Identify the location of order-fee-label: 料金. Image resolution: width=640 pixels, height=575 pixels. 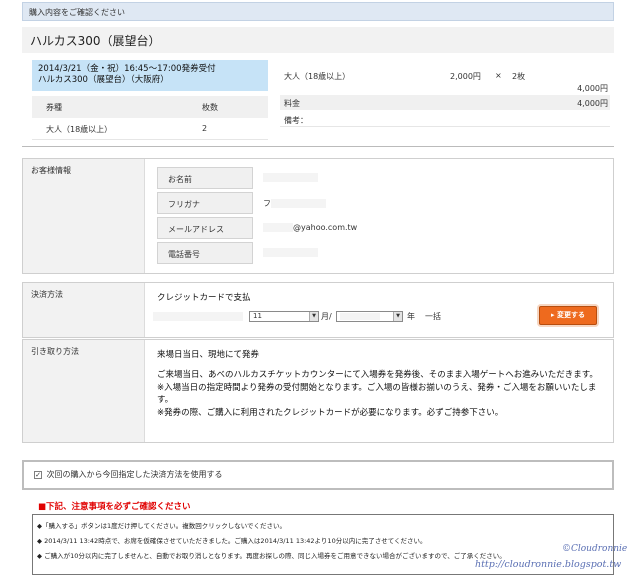
(292, 103).